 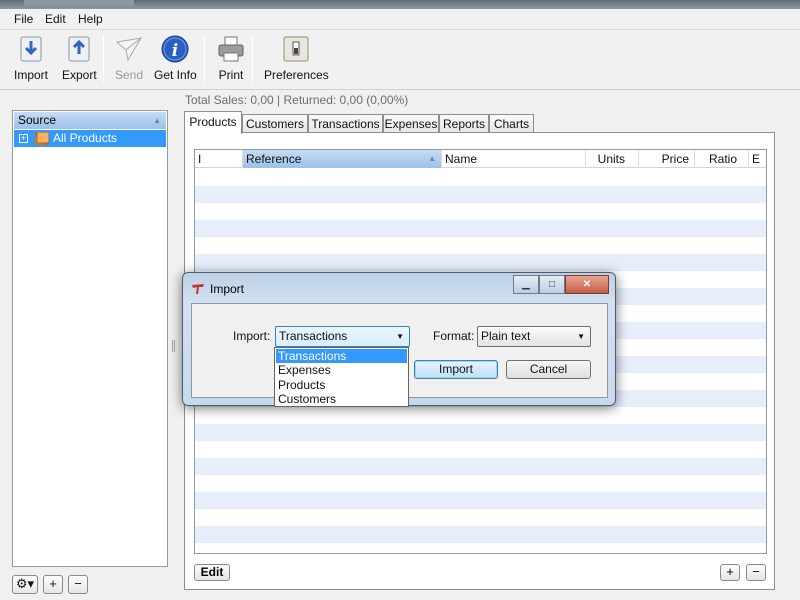 What do you see at coordinates (79, 75) in the screenshot?
I see `export-label: Export` at bounding box center [79, 75].